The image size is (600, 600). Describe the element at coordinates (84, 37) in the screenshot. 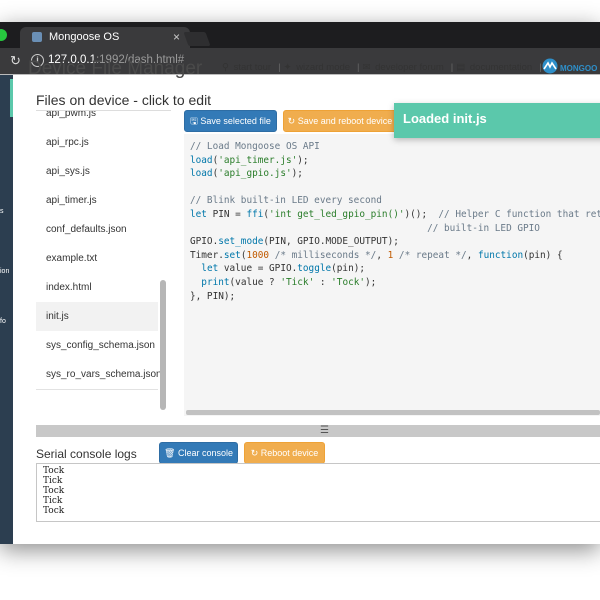

I see `tab-title: Mongoose OS` at that location.